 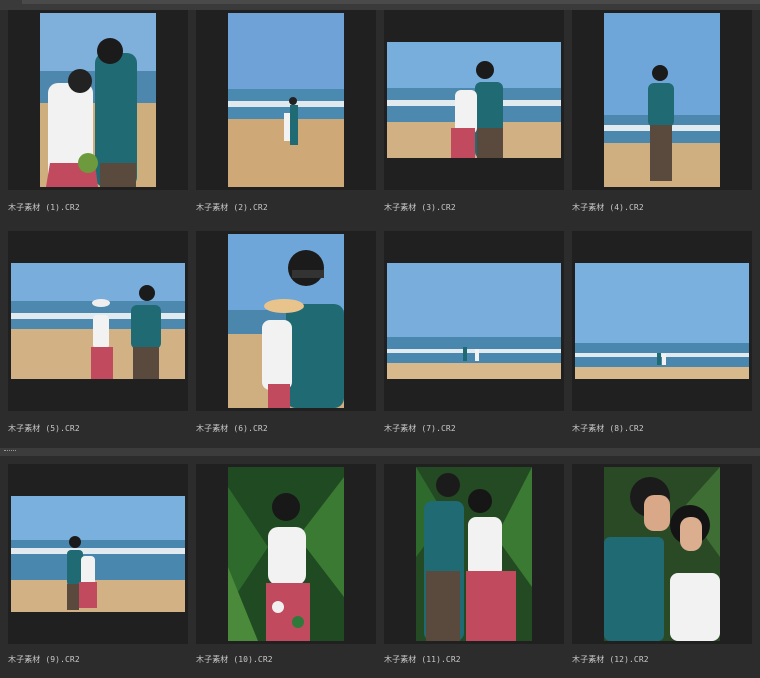 I want to click on top-scrollbar-thumb, so click(x=391, y=2).